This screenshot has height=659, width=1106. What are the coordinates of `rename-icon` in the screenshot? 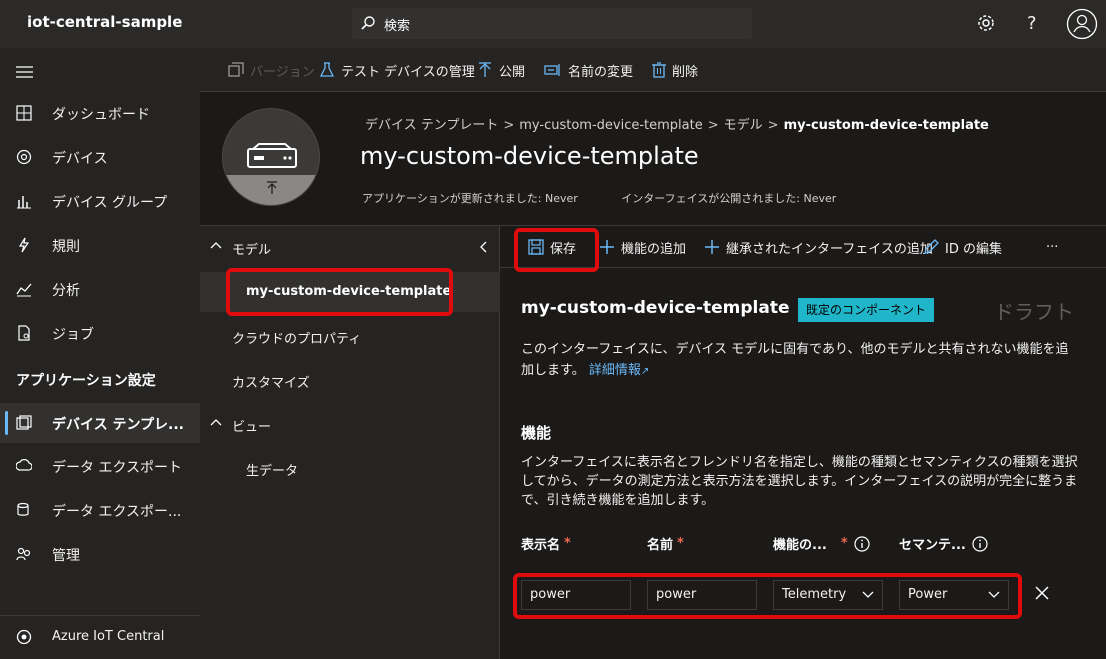 It's located at (556, 70).